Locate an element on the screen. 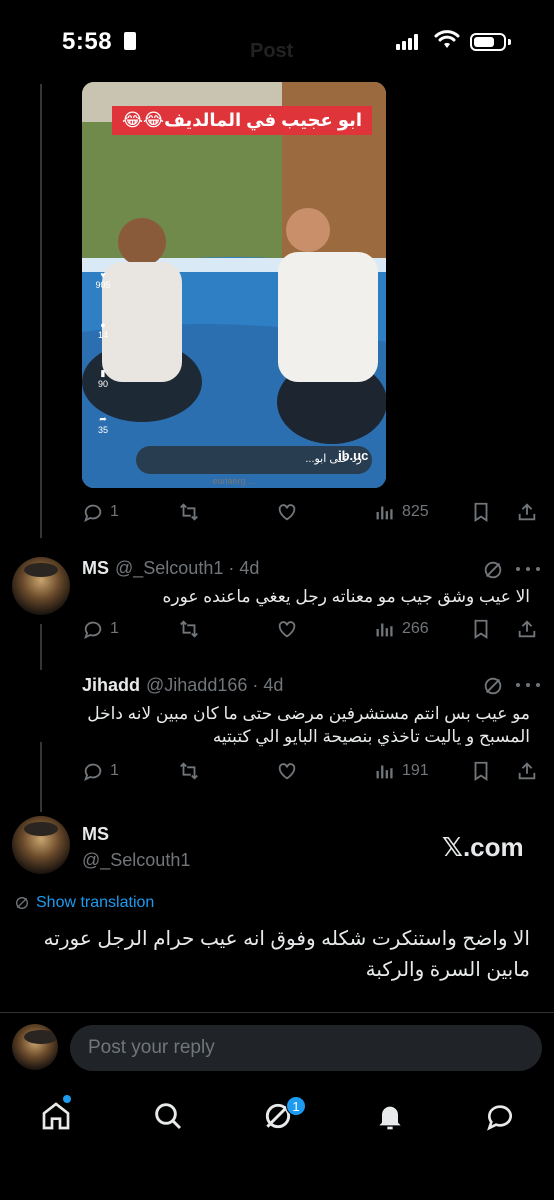 The image size is (554, 1200). status-time: 5:58 is located at coordinates (87, 41).